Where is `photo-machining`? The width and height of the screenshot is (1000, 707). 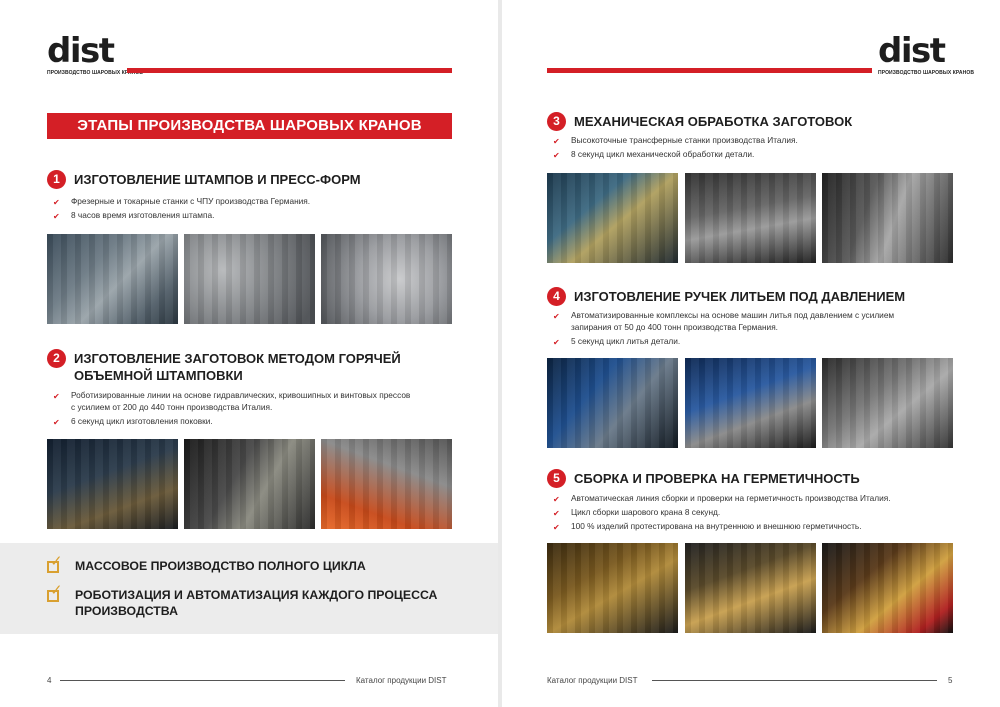
photo-machining is located at coordinates (750, 218).